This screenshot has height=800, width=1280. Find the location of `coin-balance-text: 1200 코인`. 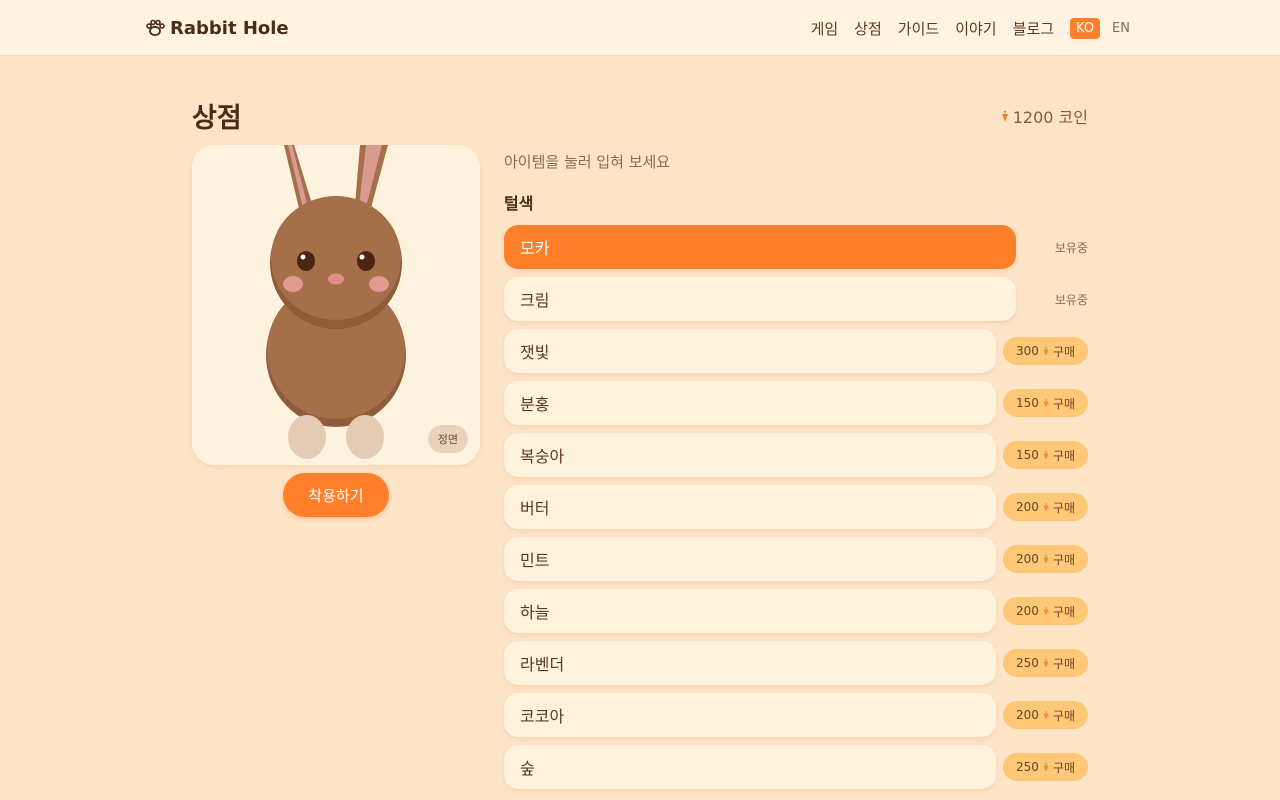

coin-balance-text: 1200 코인 is located at coordinates (1050, 117).